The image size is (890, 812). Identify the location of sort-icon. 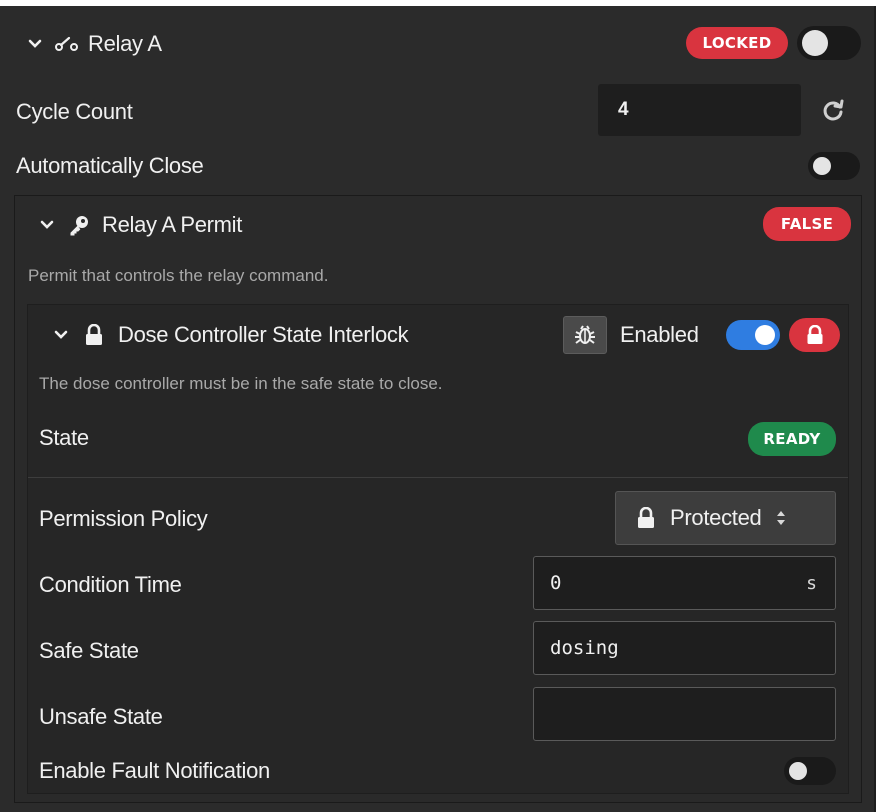
(781, 518).